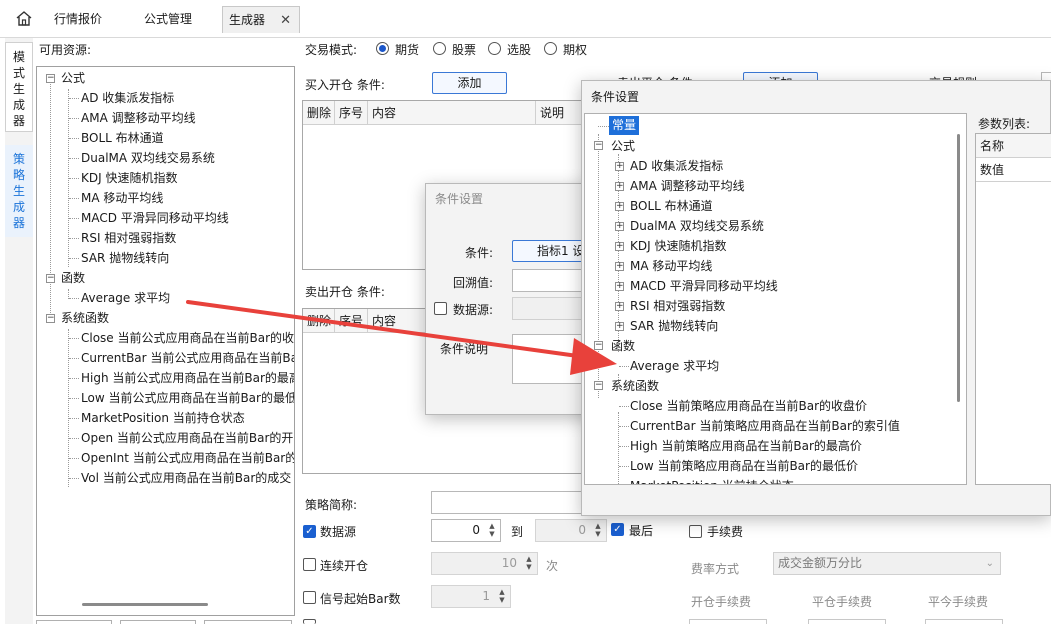 The height and width of the screenshot is (624, 1051). Describe the element at coordinates (401, 337) in the screenshot. I see `annotation-arrow` at that location.